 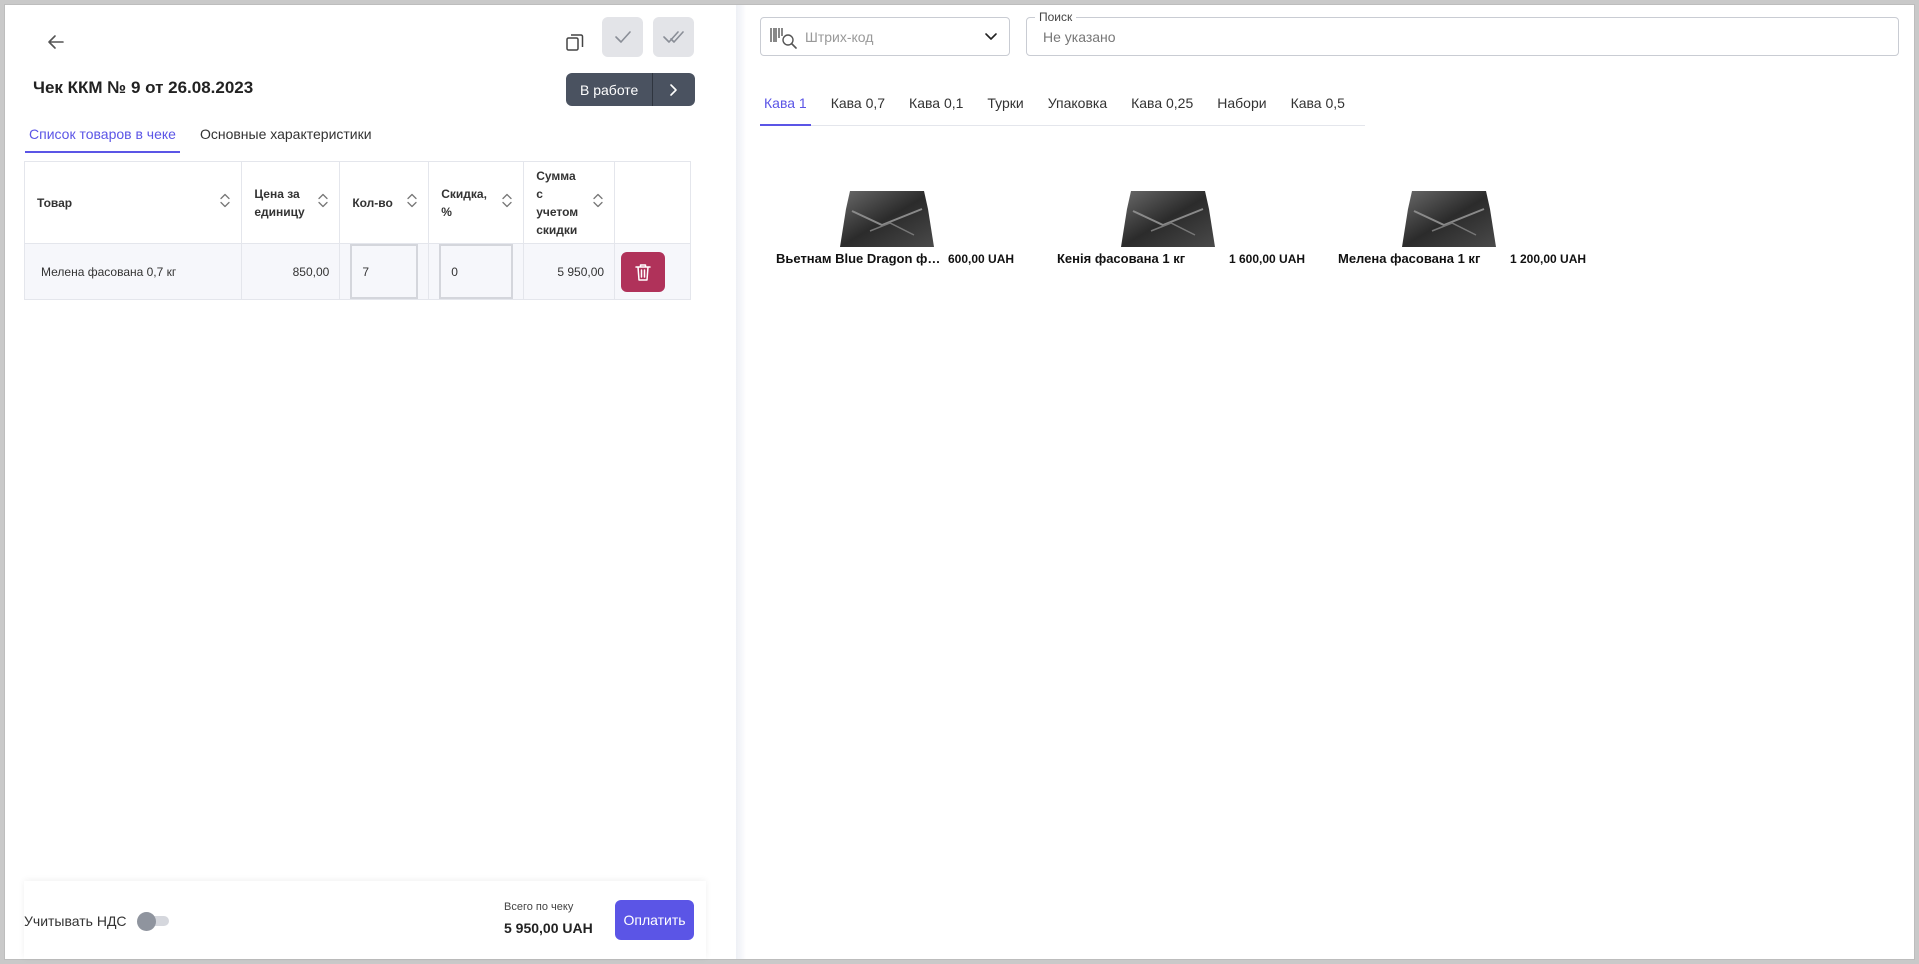 What do you see at coordinates (539, 907) in the screenshot?
I see `total-label: Всего по чеку` at bounding box center [539, 907].